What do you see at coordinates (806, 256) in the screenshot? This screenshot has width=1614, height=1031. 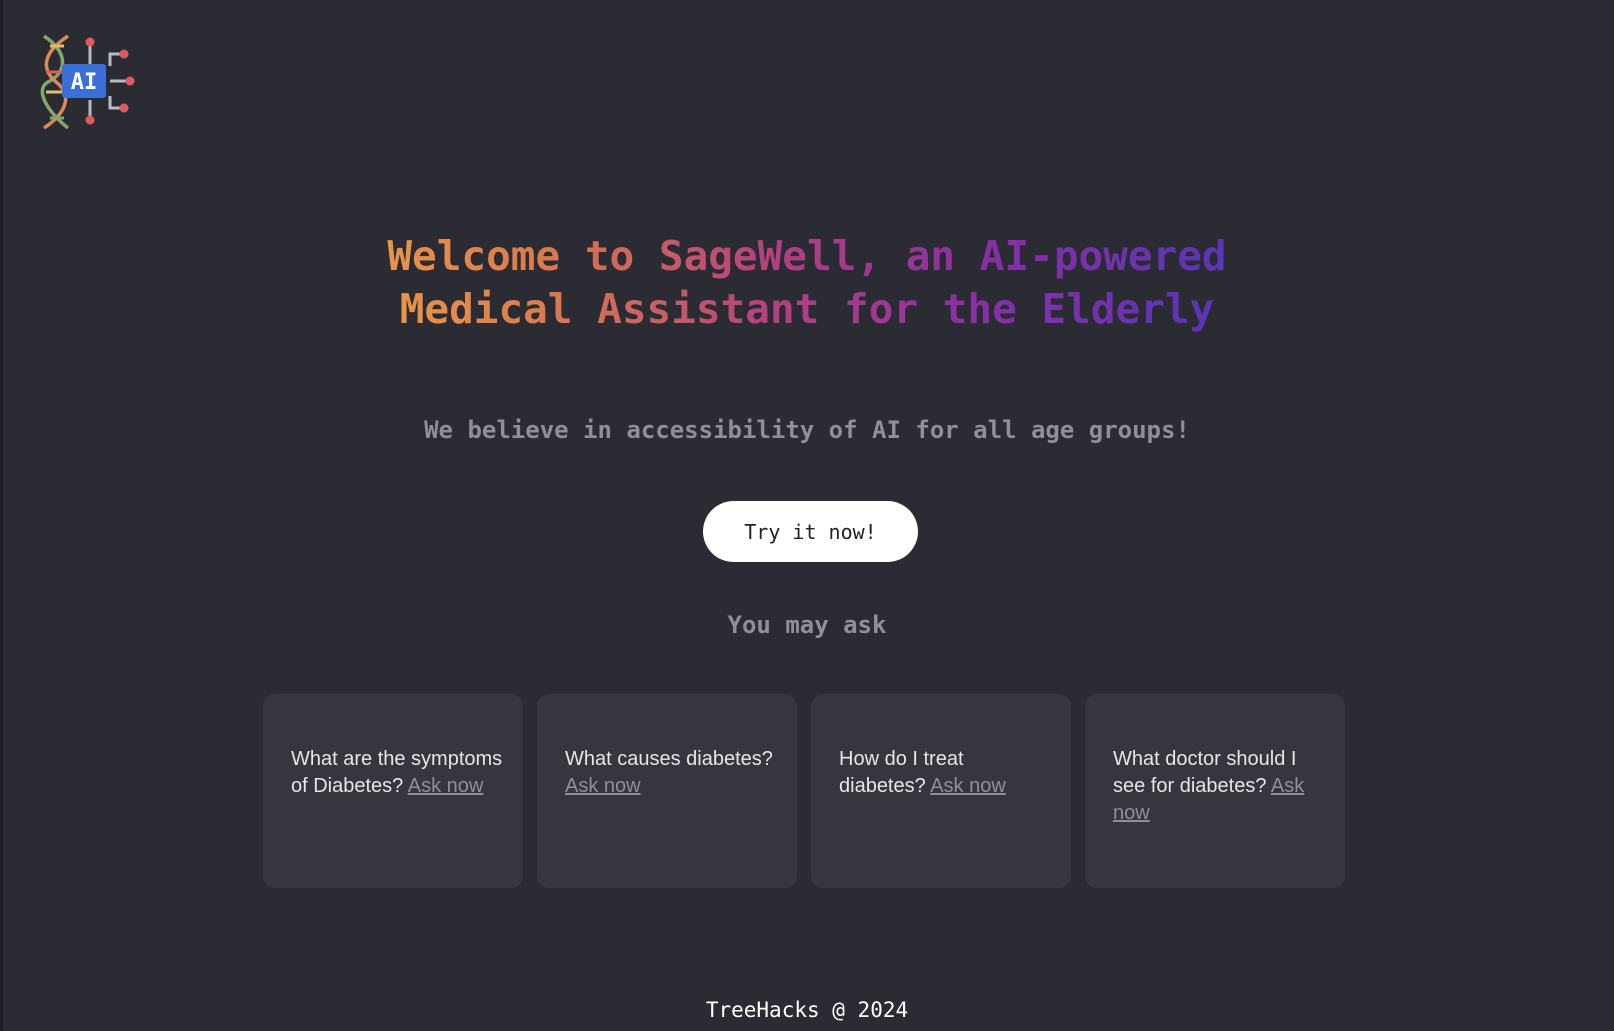 I see `headline-line-1: Welcome to SageWell, an AI-powered` at bounding box center [806, 256].